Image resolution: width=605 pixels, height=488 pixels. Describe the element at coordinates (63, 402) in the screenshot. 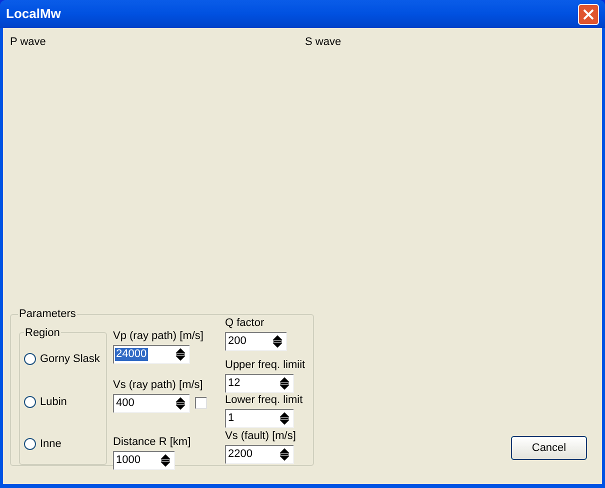

I see `radio-option: Lubin` at that location.